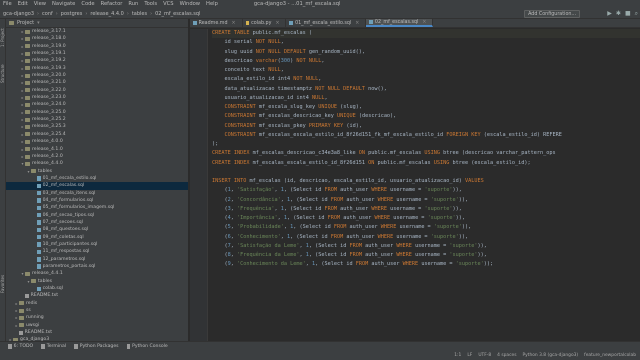  I want to click on tree-item: ▸ release_3.25.3, so click(97, 126).